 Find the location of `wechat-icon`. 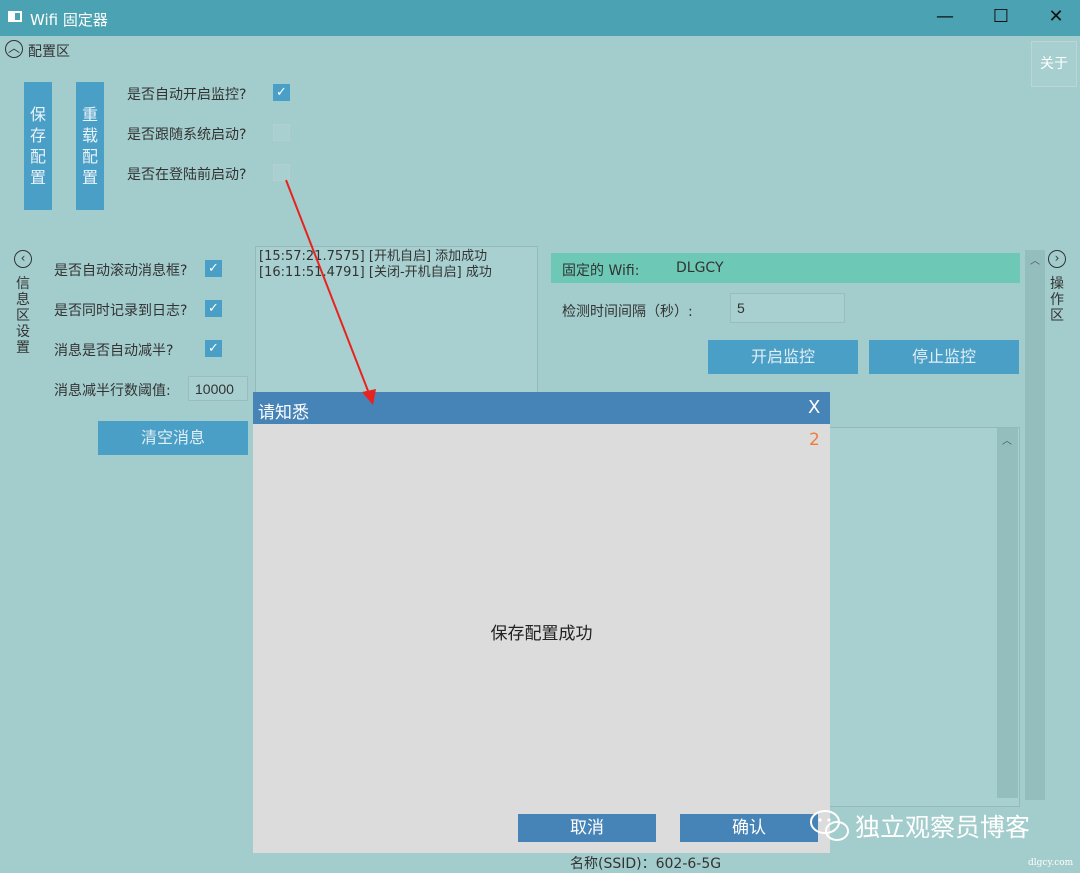

wechat-icon is located at coordinates (829, 825).